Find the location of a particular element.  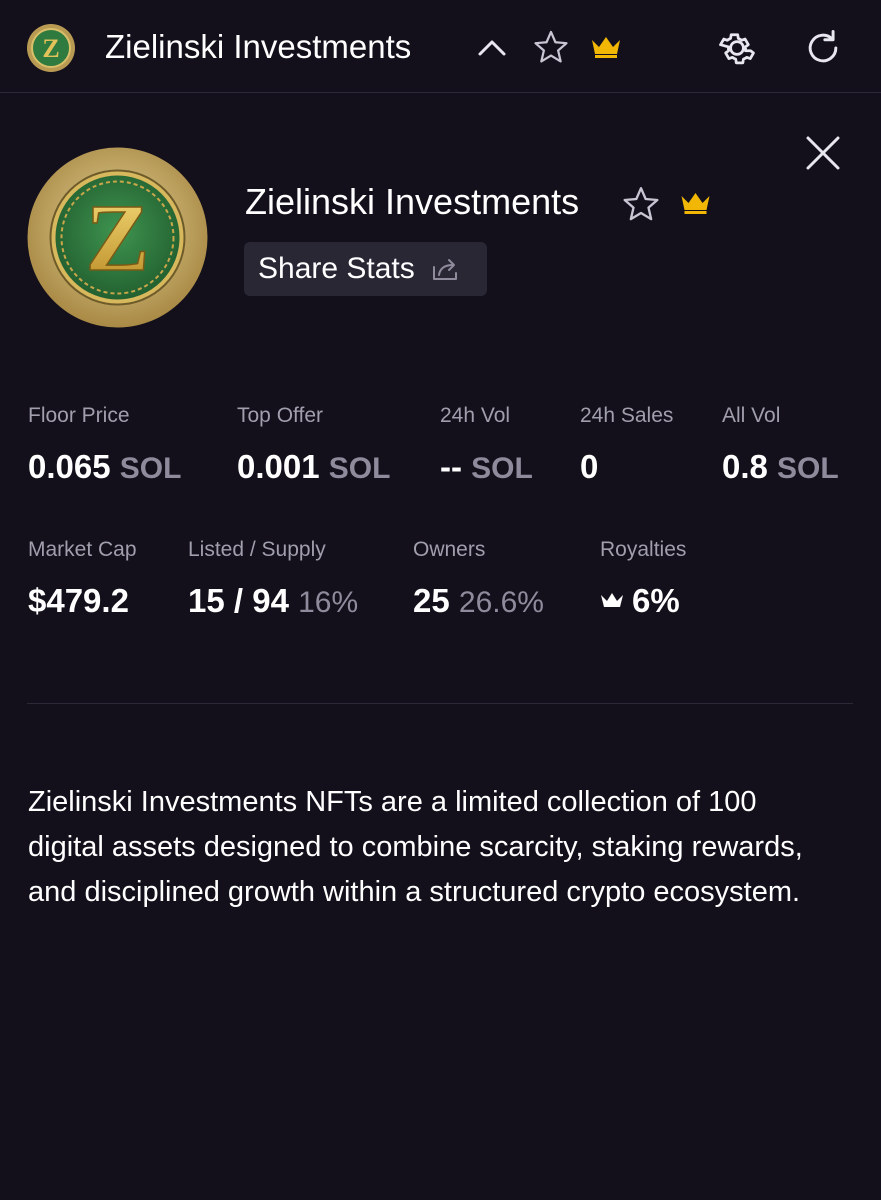

stat-floor-price: Floor Price 0.065 SOL is located at coordinates (104, 445).